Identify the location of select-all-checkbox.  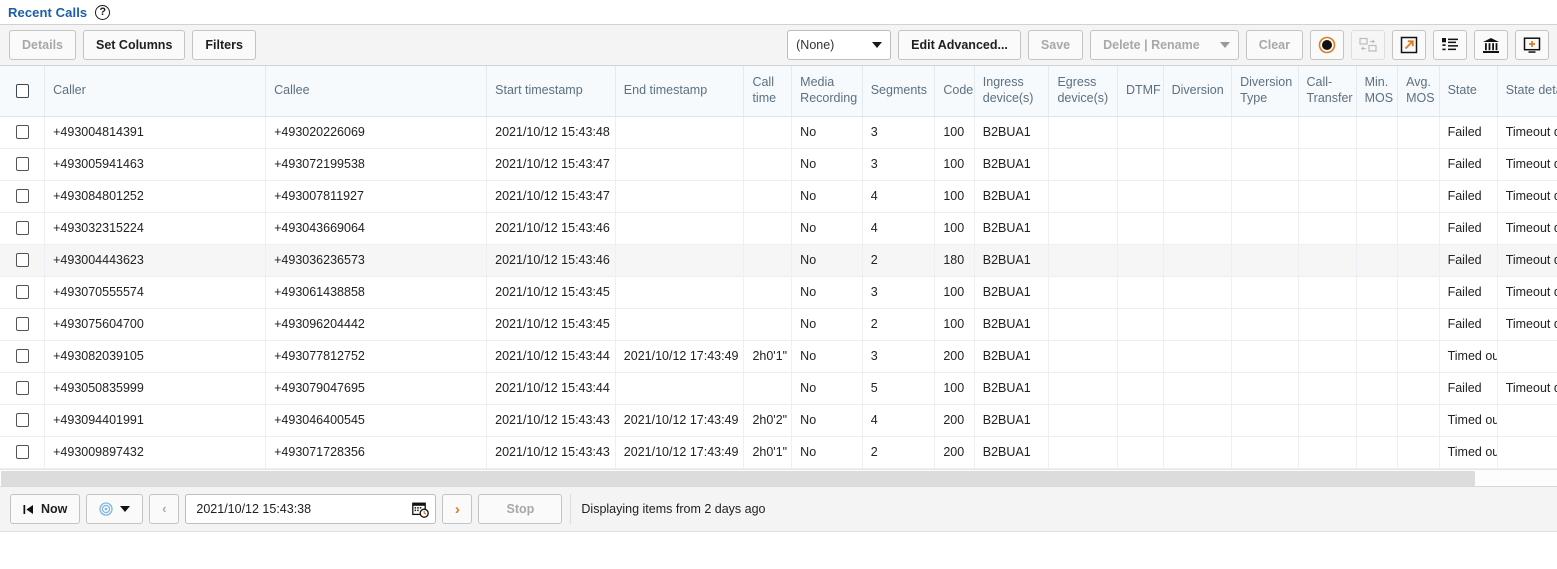
(22, 90).